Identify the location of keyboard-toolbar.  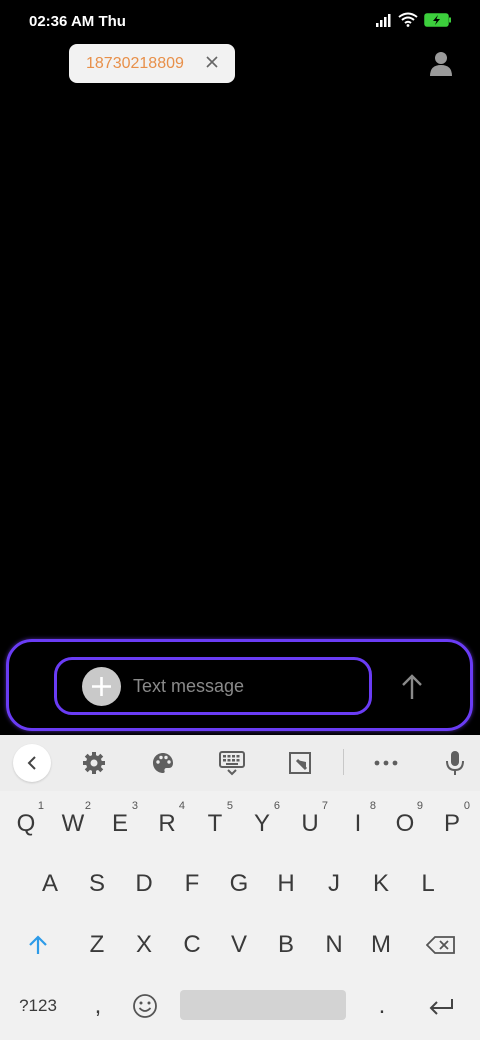
(240, 763).